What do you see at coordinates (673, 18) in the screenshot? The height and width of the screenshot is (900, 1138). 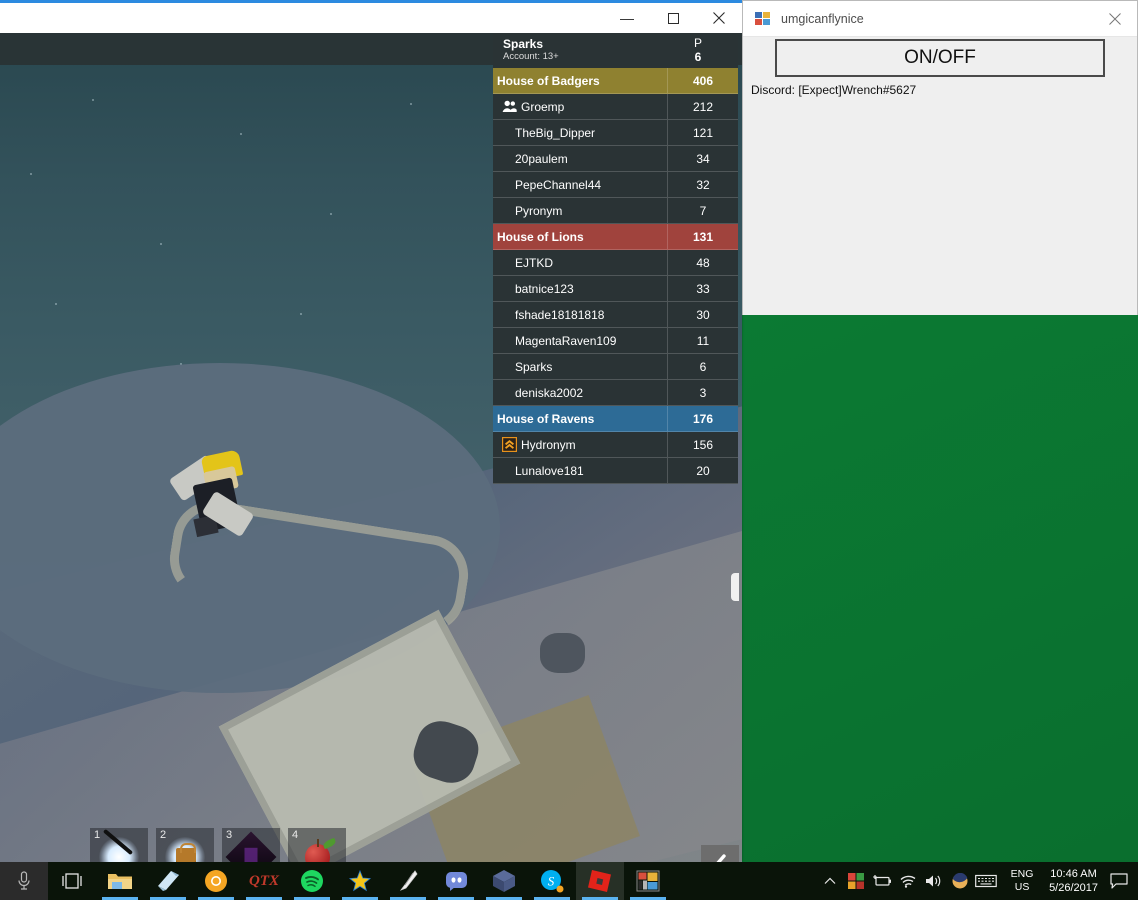 I see `maximize-button` at bounding box center [673, 18].